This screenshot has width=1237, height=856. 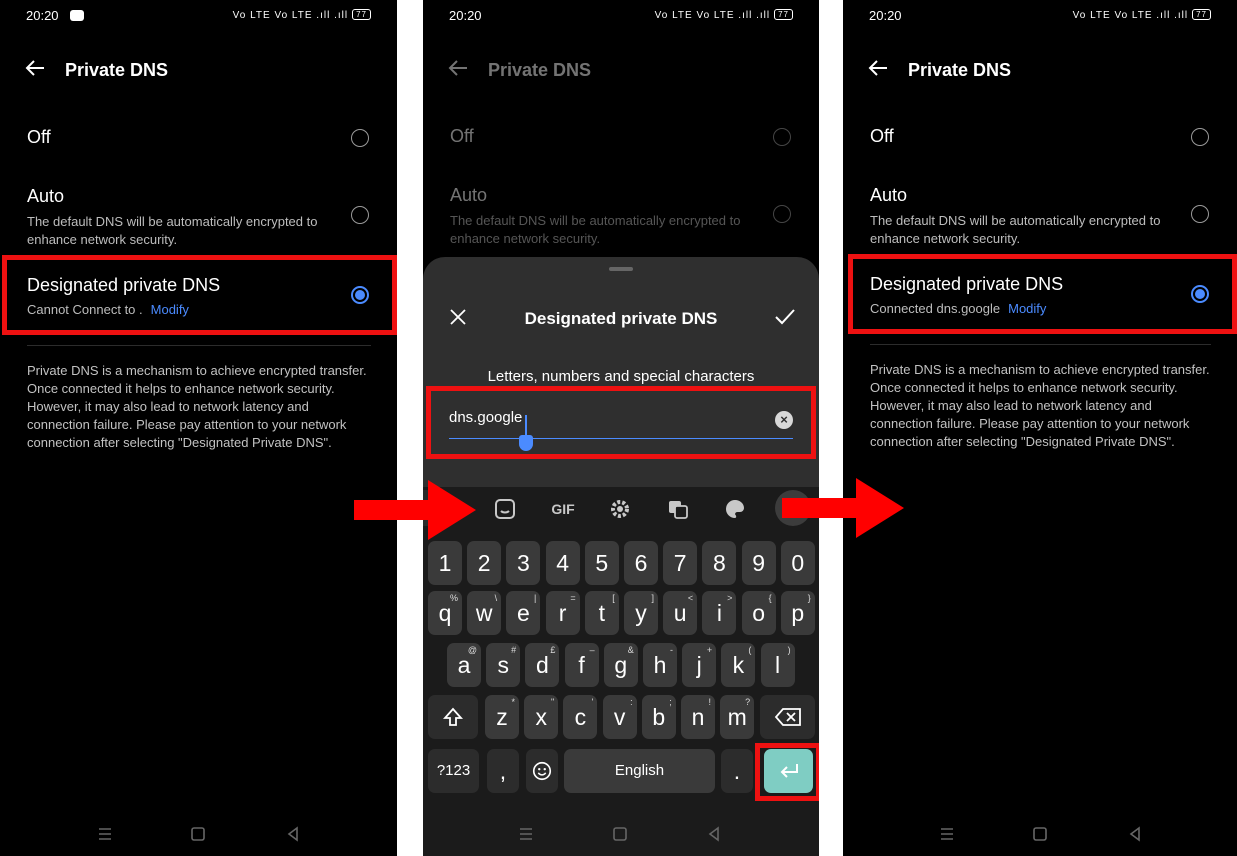 I want to click on page-title: Private DNS, so click(x=540, y=70).